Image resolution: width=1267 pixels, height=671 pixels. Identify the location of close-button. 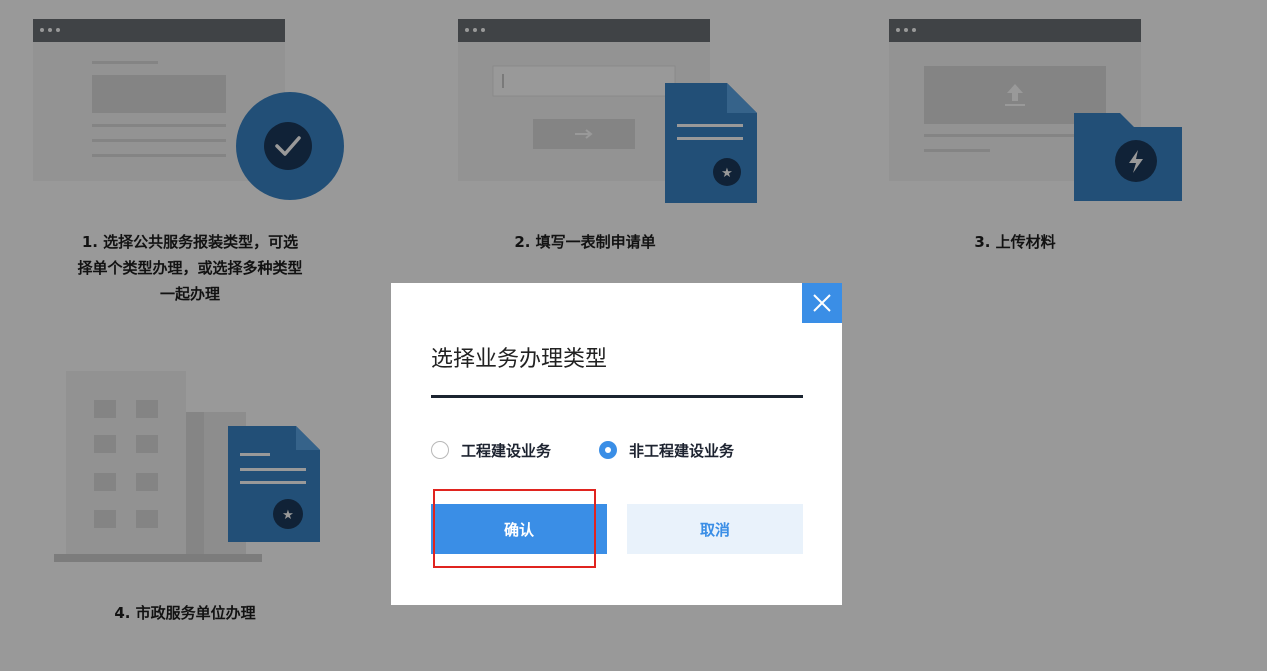
(822, 303).